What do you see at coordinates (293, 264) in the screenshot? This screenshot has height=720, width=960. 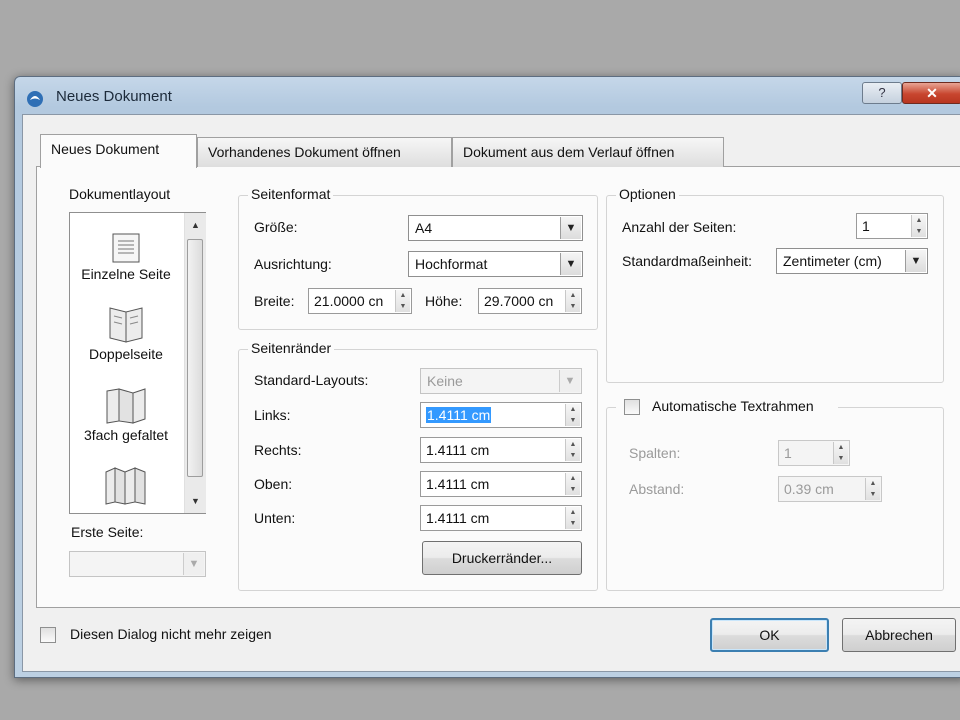 I see `orientation-label: Ausrichtung:` at bounding box center [293, 264].